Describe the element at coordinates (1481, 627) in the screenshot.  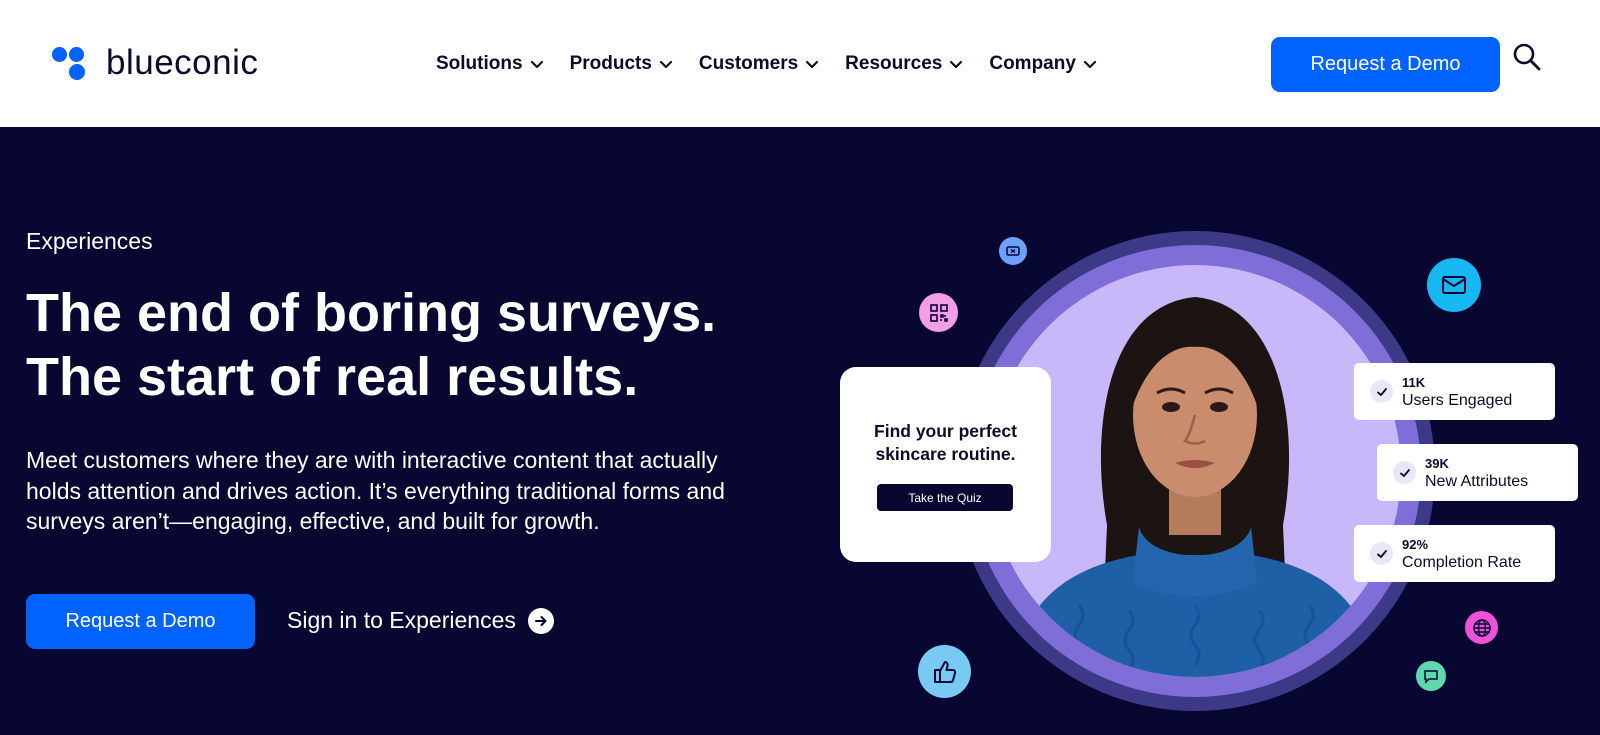
I see `globe-icon` at that location.